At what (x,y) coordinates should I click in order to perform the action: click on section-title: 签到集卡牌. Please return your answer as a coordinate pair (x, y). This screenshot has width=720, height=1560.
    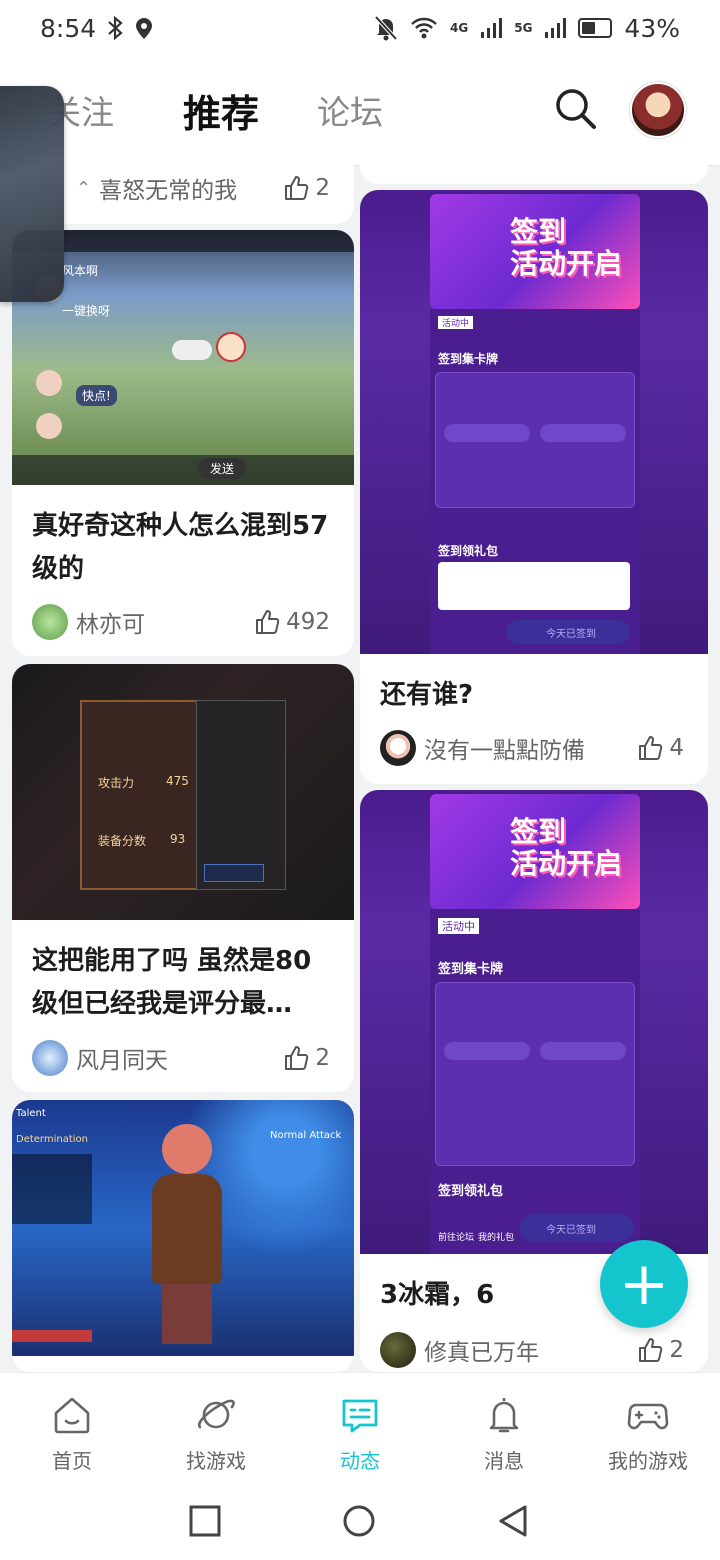
    Looking at the image, I should click on (468, 359).